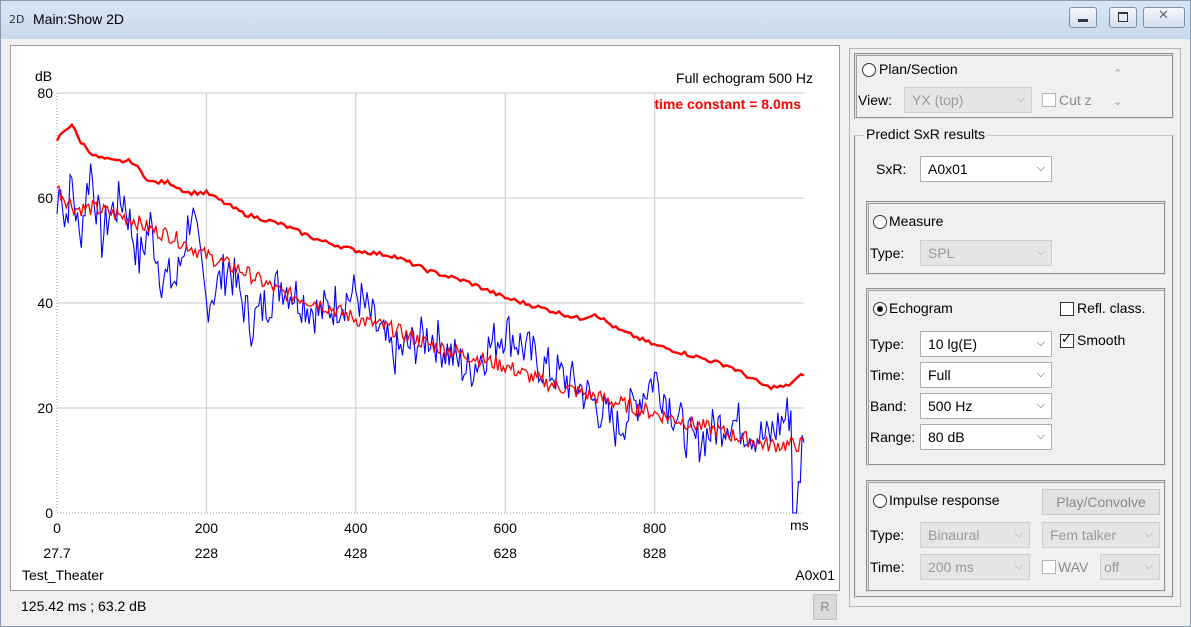 Image resolution: width=1191 pixels, height=627 pixels. Describe the element at coordinates (655, 553) in the screenshot. I see `x-tick-label-secondary: 828` at that location.